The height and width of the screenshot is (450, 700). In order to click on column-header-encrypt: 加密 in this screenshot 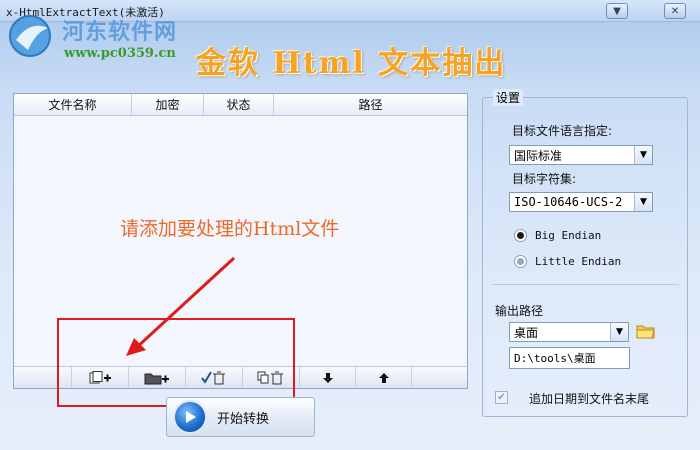, I will do `click(168, 104)`.